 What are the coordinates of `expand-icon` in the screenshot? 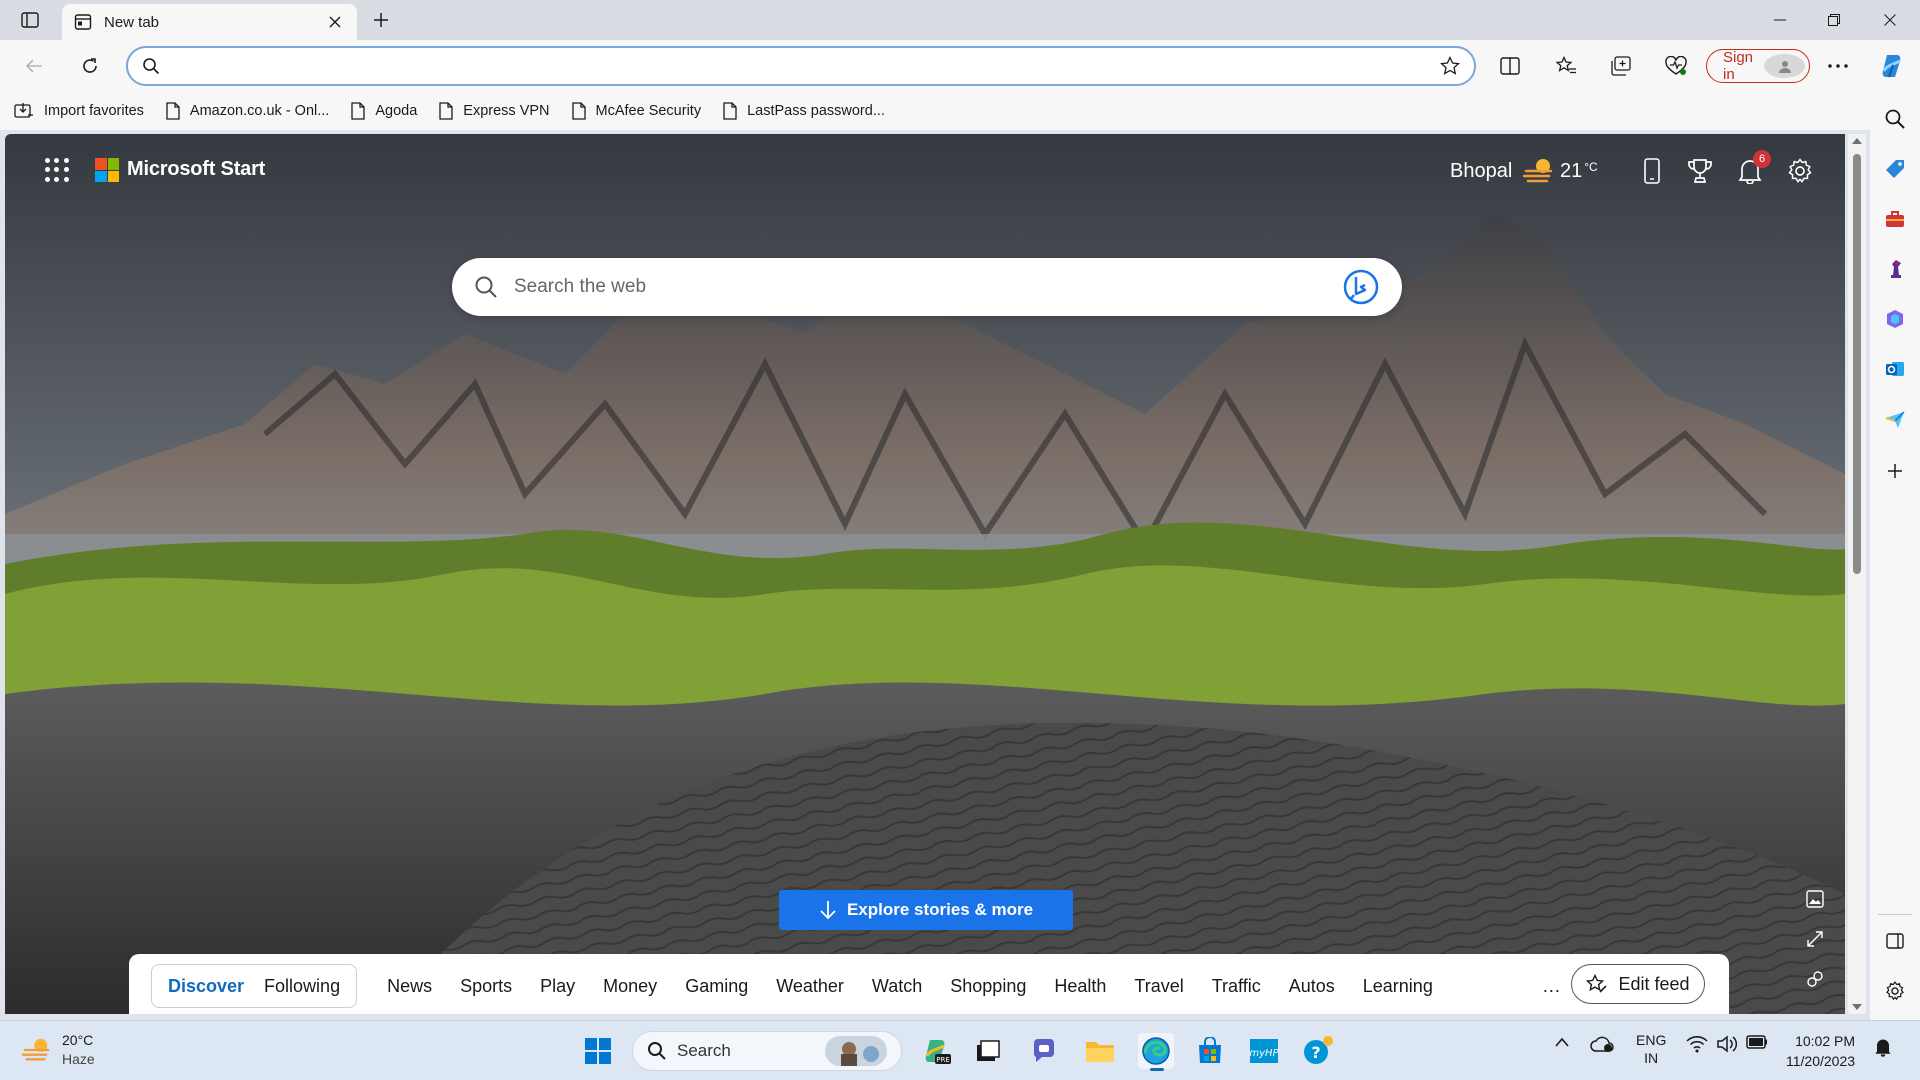 It's located at (1815, 939).